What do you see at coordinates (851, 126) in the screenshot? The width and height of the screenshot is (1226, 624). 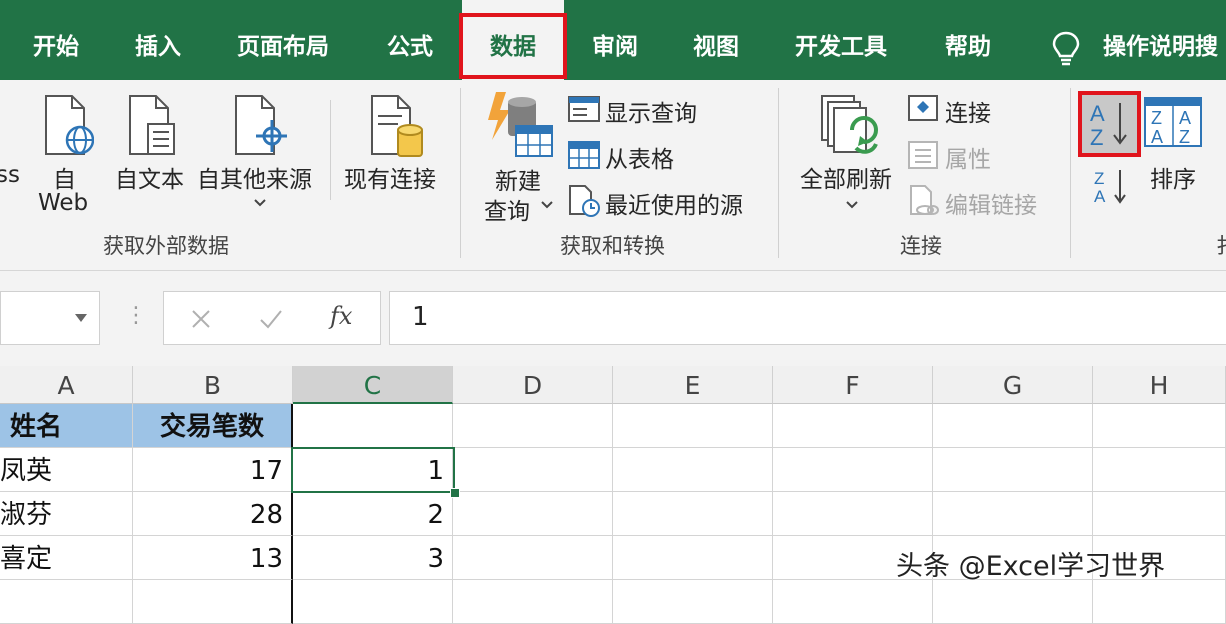 I see `refresh-all-icon` at bounding box center [851, 126].